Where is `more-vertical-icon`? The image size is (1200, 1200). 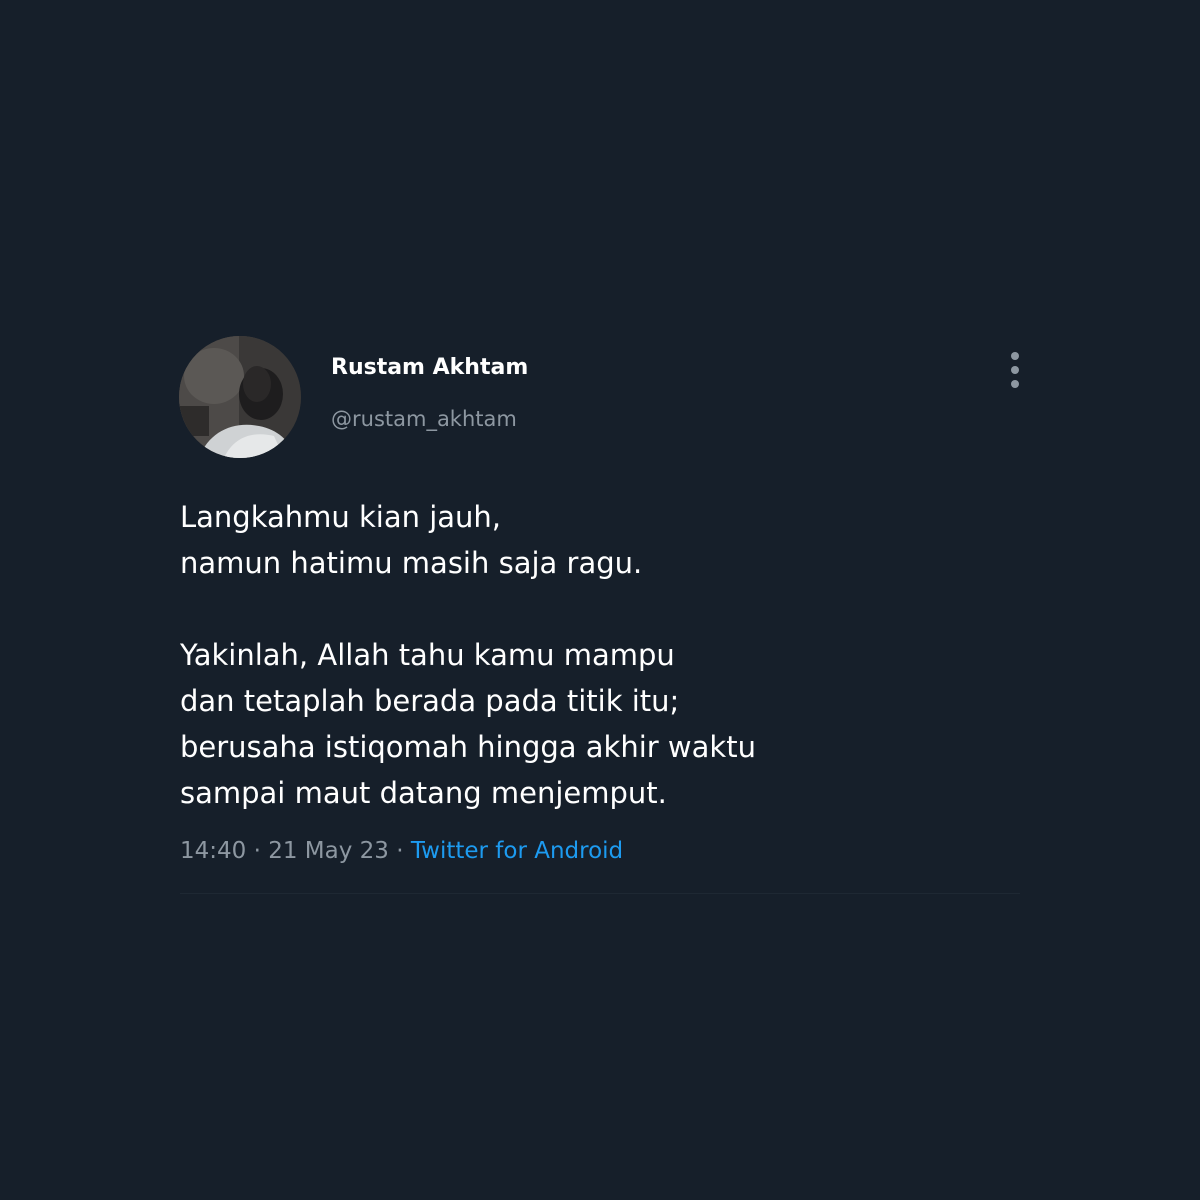 more-vertical-icon is located at coordinates (1015, 356).